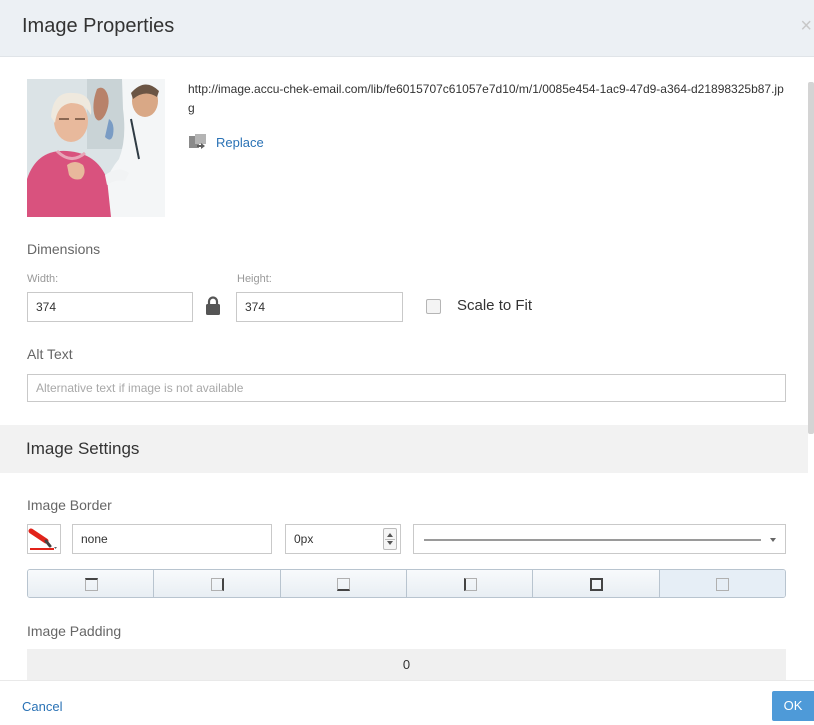 The image size is (814, 725). I want to click on chevron-down-icon, so click(773, 540).